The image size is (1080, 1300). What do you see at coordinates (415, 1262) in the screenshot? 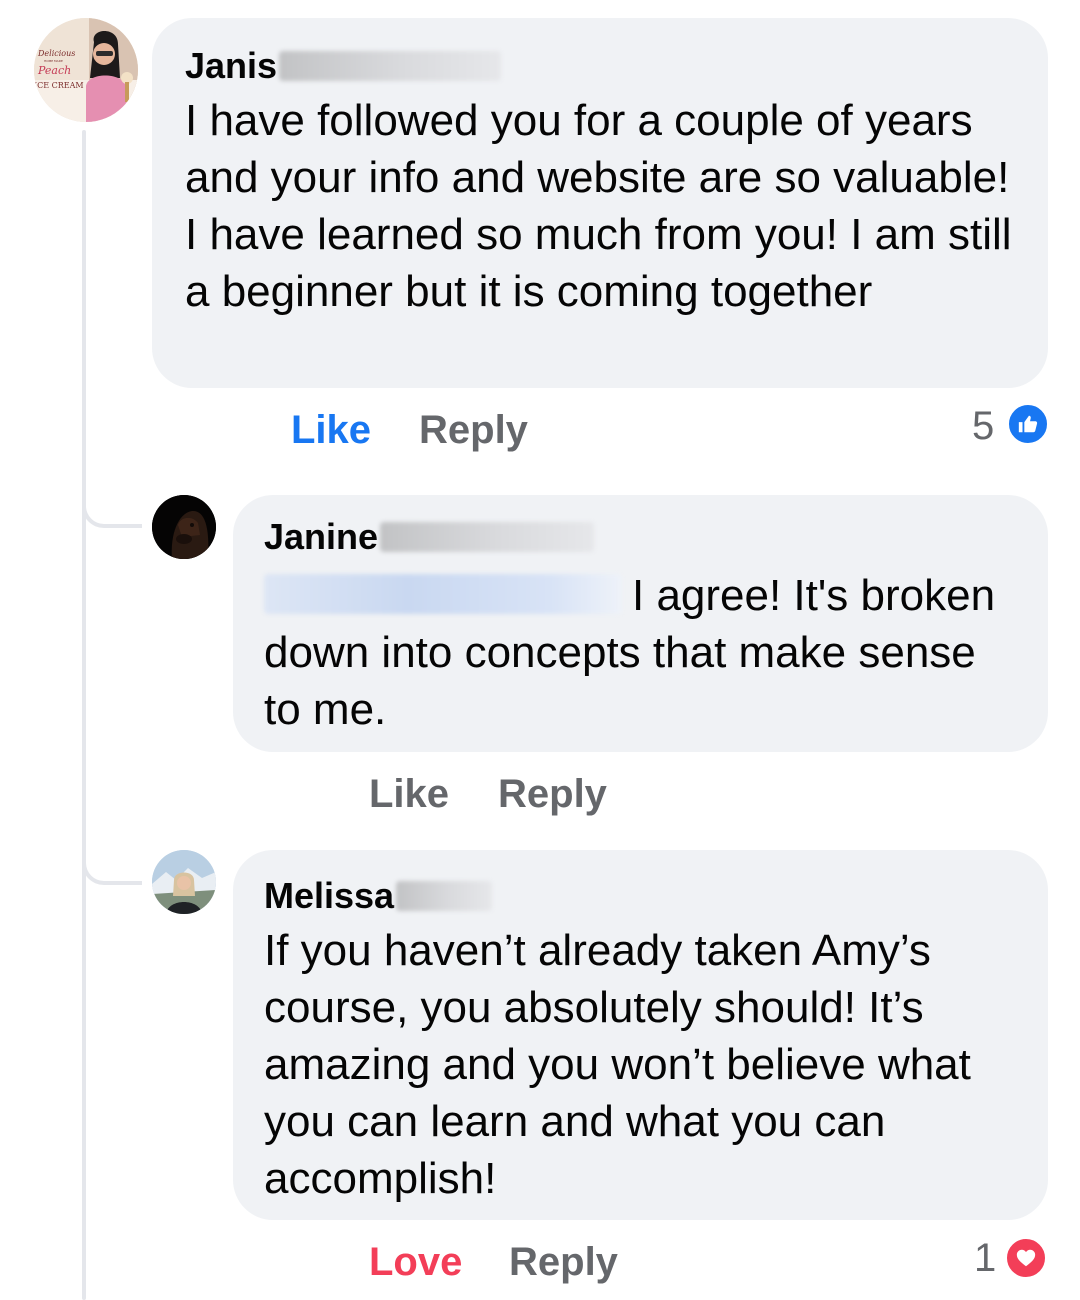
I see `love-button: Love` at bounding box center [415, 1262].